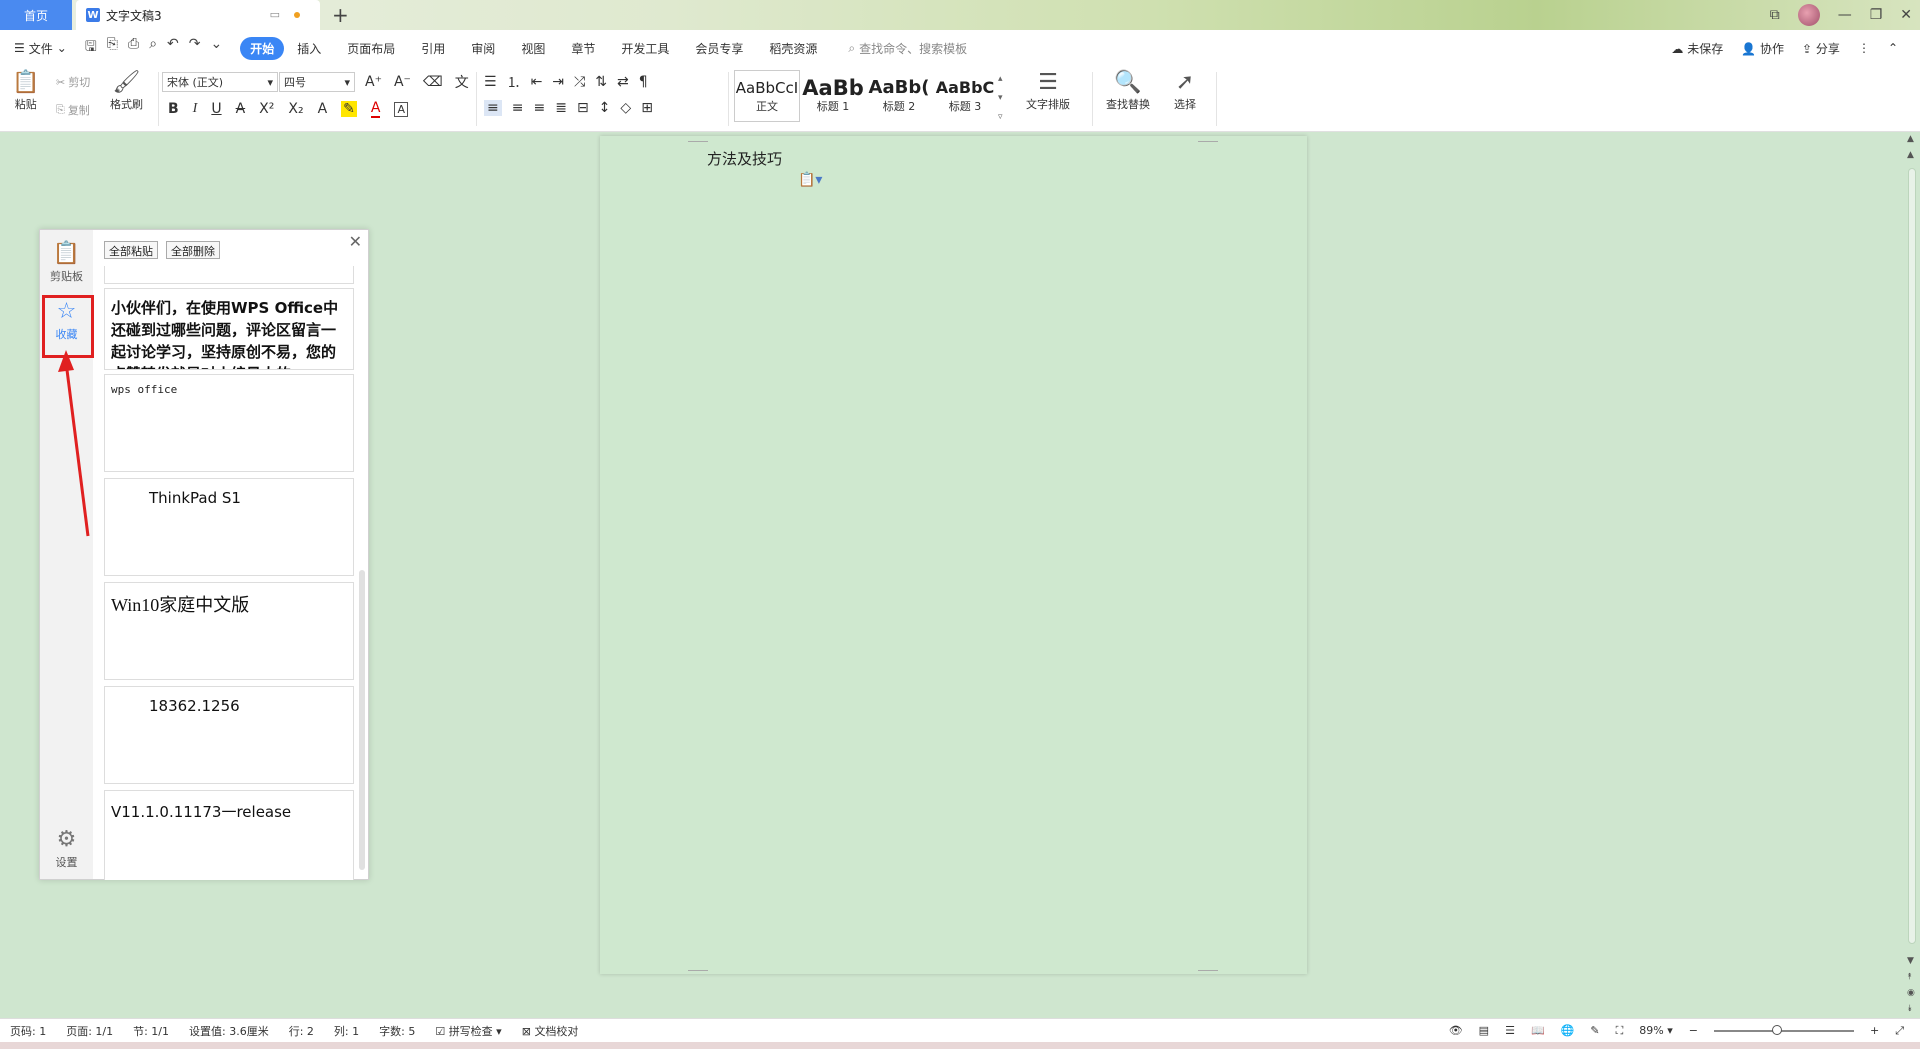  I want to click on status-words: 字数: 5, so click(397, 1031).